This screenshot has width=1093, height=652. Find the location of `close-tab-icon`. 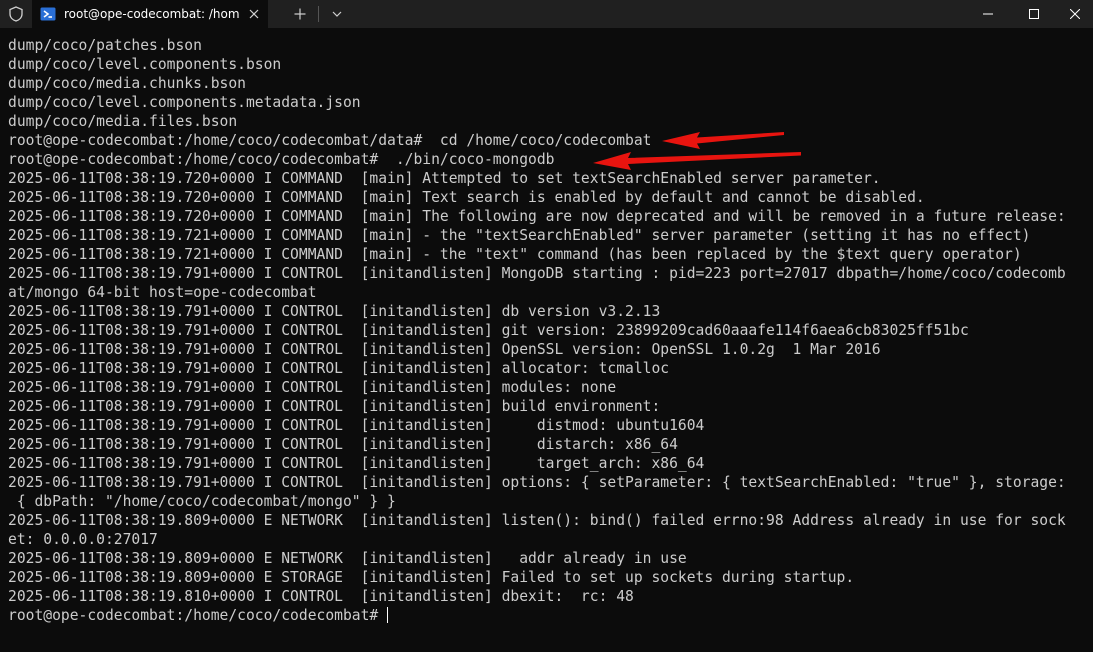

close-tab-icon is located at coordinates (254, 14).